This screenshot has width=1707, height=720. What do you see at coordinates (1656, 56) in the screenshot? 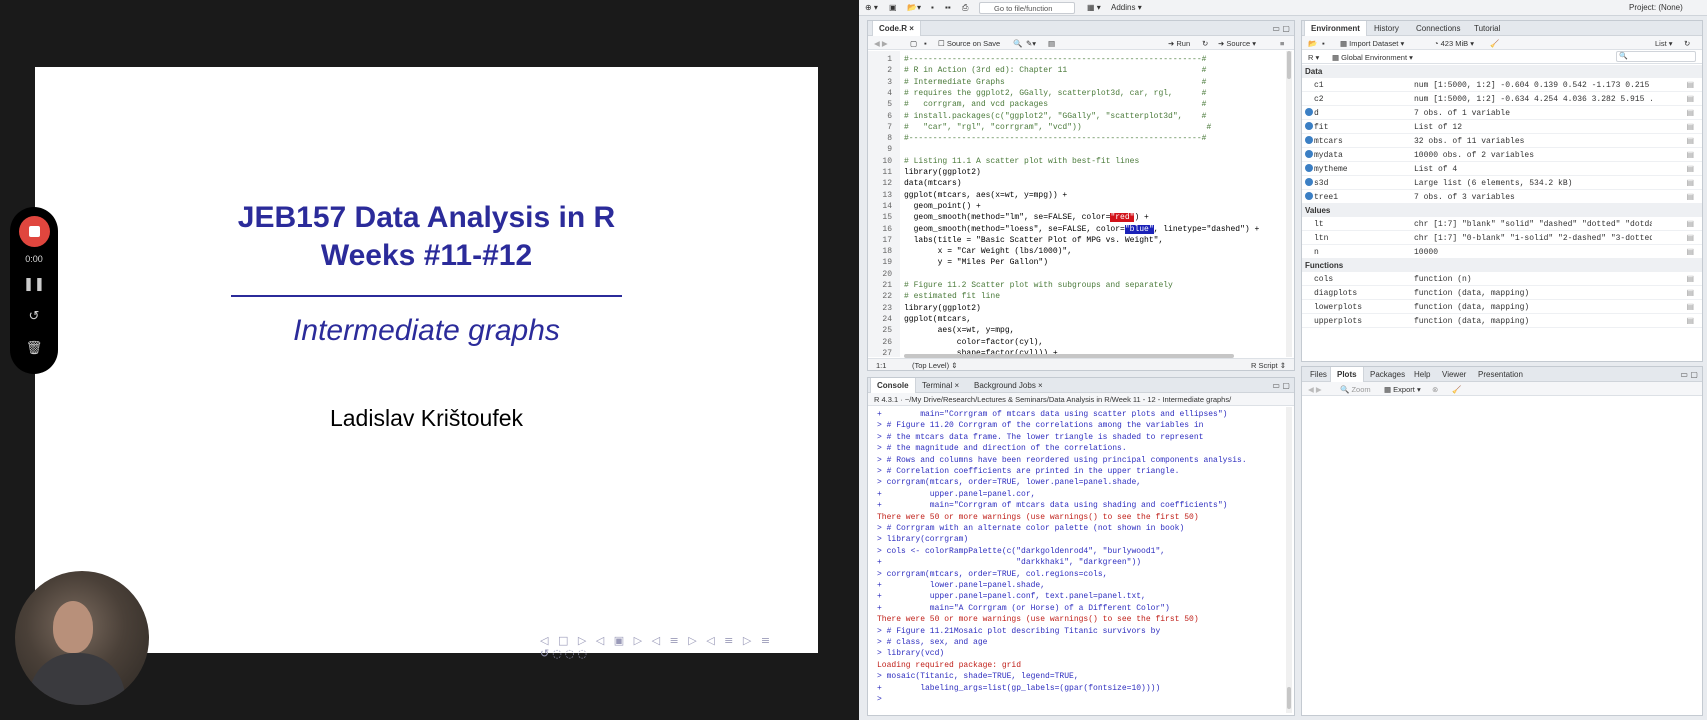
I see `environment-search-input: 🔍` at bounding box center [1656, 56].